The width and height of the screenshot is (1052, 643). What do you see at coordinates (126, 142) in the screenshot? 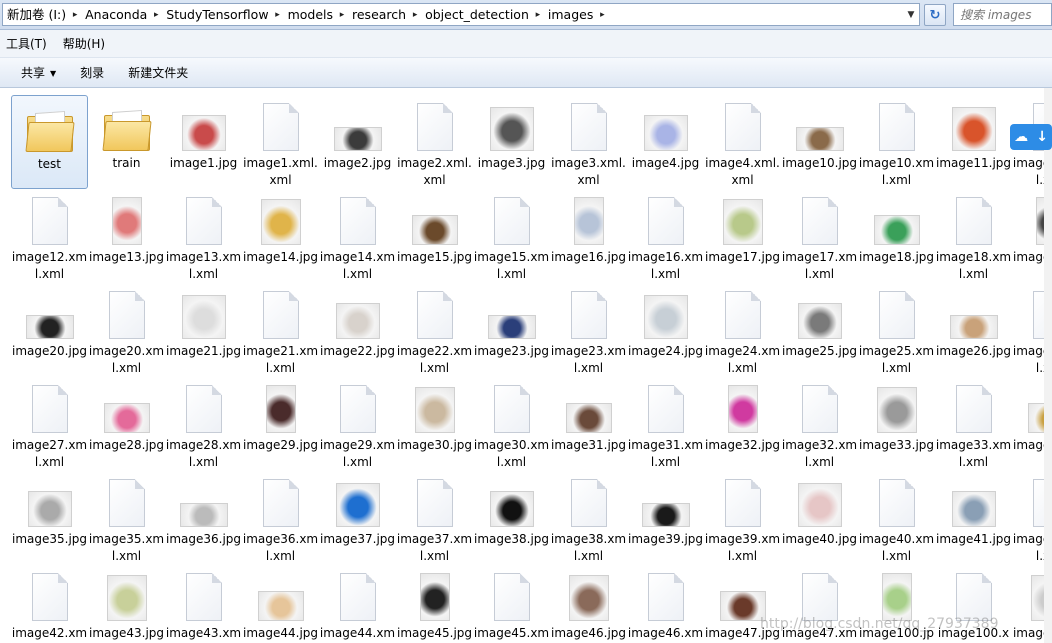
I see `folder-item: train` at bounding box center [126, 142].